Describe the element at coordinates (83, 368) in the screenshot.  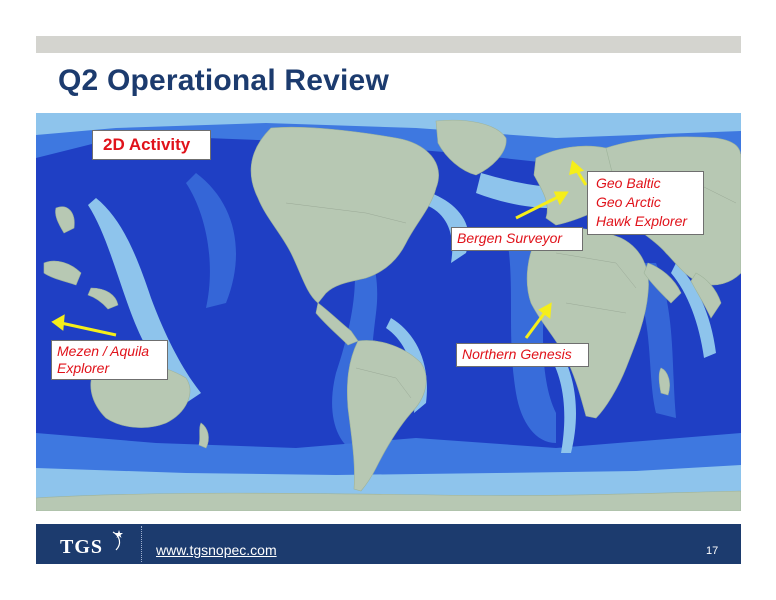
I see `label-mezen-aquila-line2: Explorer` at that location.